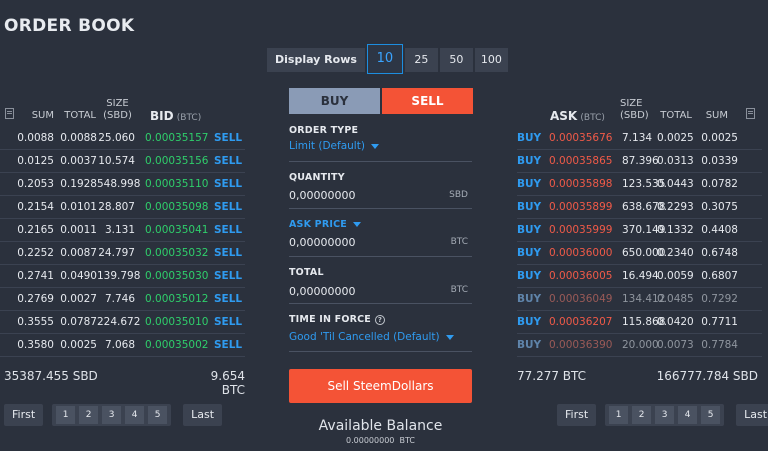  Describe the element at coordinates (639, 138) in the screenshot. I see `ask-row: BUY 0.00035676 7.134 0.0025 0.0025` at that location.